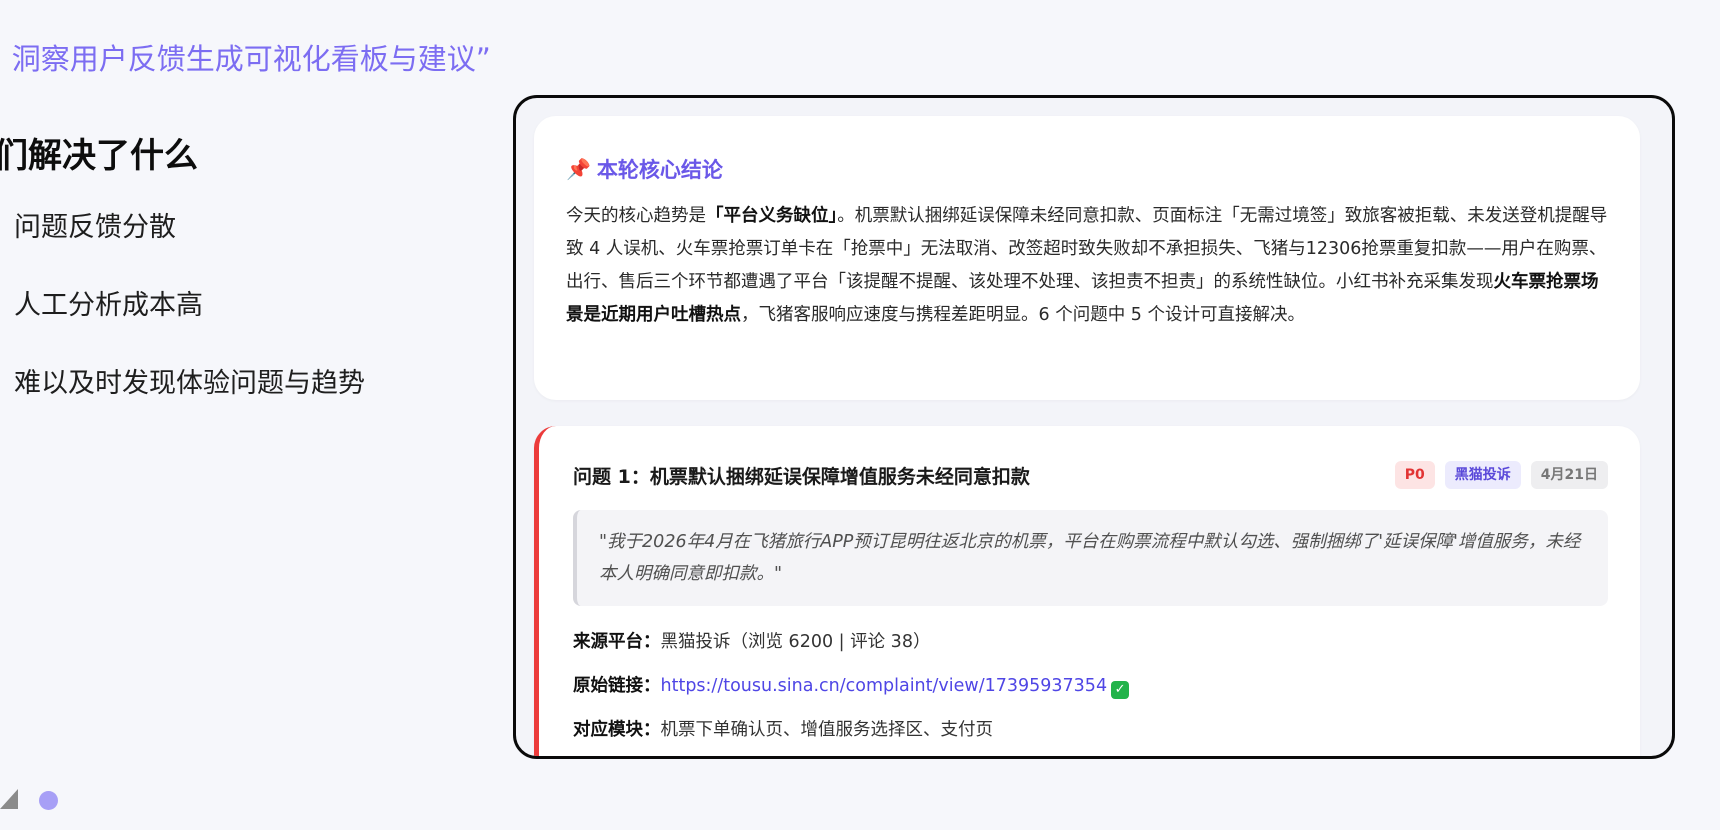  I want to click on date-badge: 4月21日, so click(1569, 475).